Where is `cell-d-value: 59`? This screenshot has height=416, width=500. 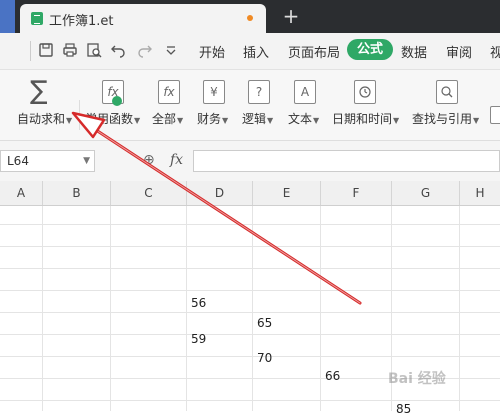 cell-d-value: 59 is located at coordinates (198, 339).